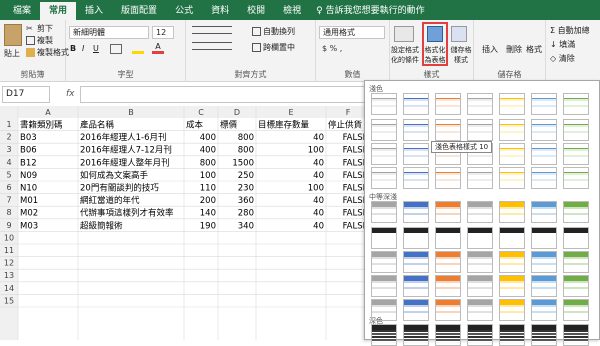 The height and width of the screenshot is (346, 600). I want to click on conditional-format-icon, so click(404, 34).